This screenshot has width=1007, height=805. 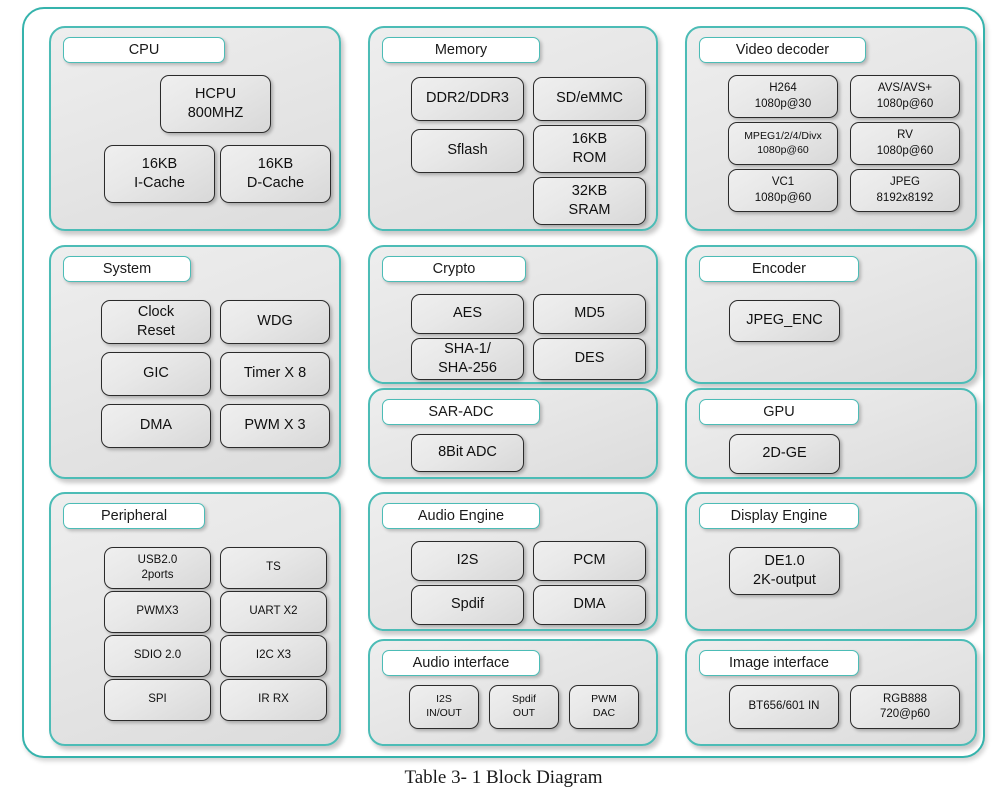 I want to click on block-line1: AES, so click(x=467, y=313).